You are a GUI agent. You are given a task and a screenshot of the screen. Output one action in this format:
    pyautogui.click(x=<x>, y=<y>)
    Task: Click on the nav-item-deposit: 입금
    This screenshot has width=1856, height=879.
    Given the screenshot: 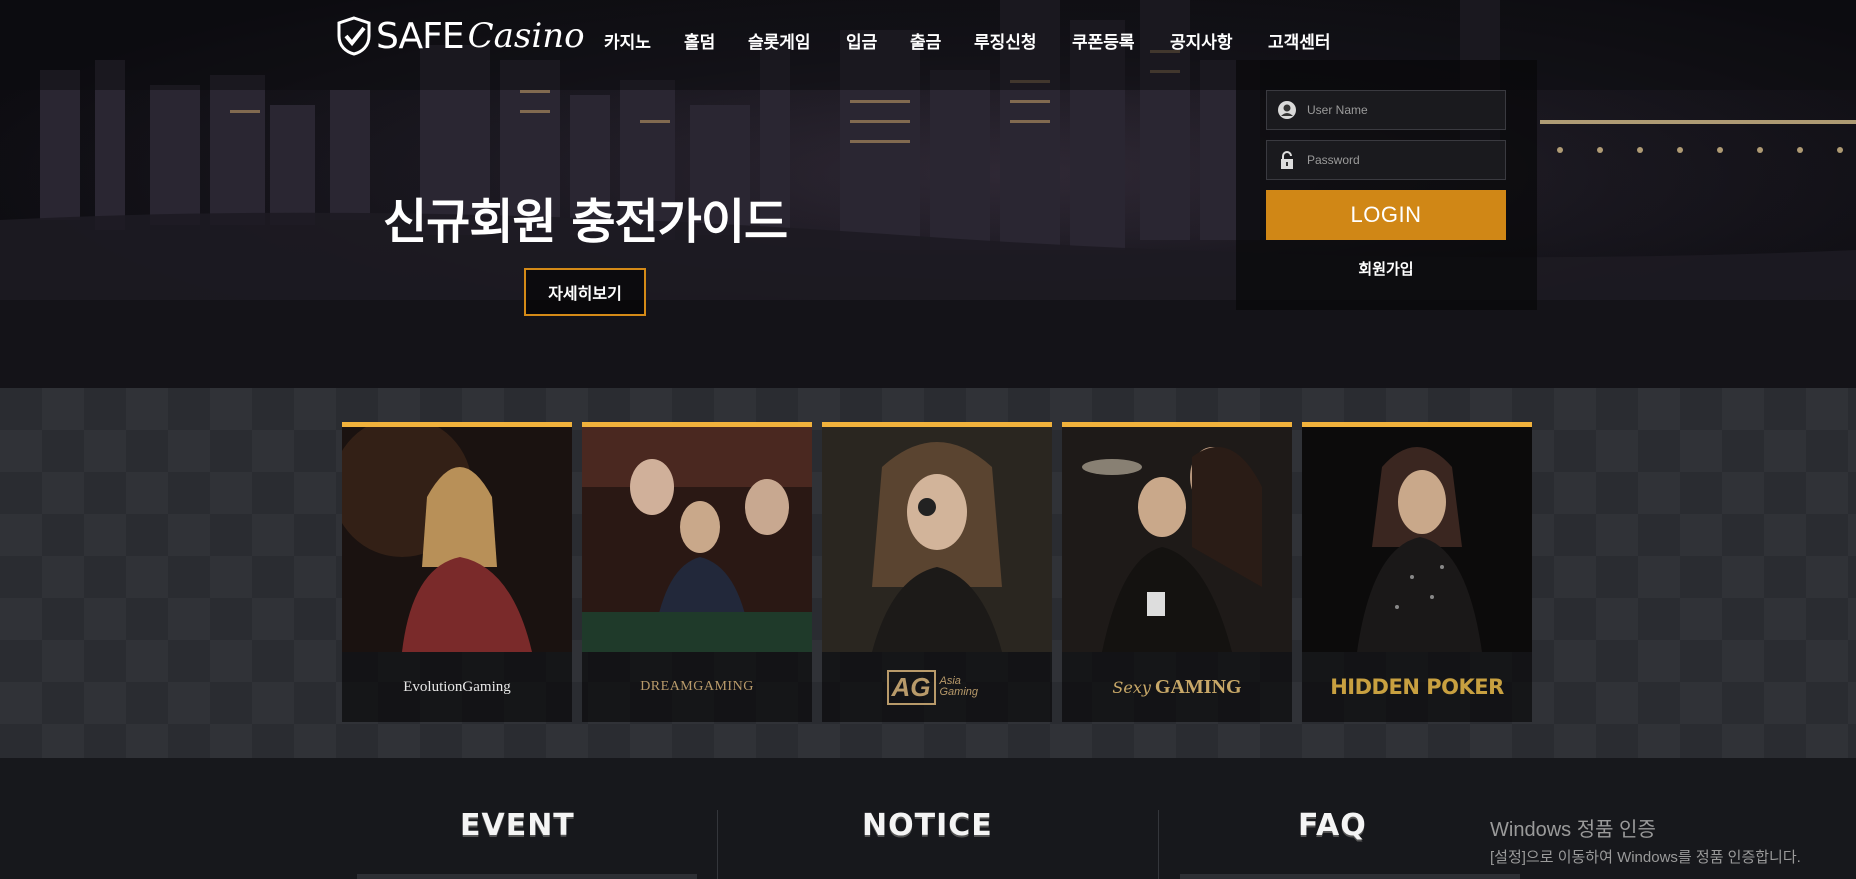 What is the action you would take?
    pyautogui.click(x=861, y=40)
    